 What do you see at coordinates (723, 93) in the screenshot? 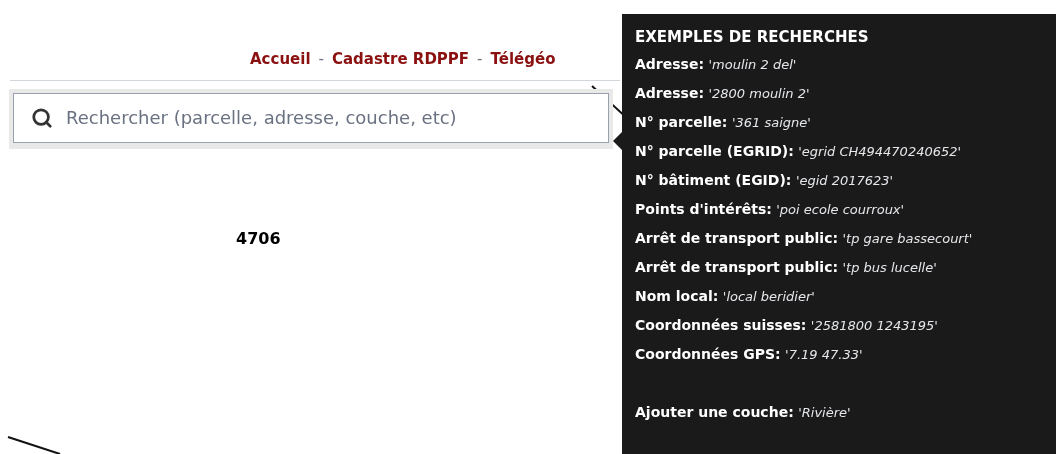
I see `search-example: Adresse: '2800 moulin 2'` at bounding box center [723, 93].